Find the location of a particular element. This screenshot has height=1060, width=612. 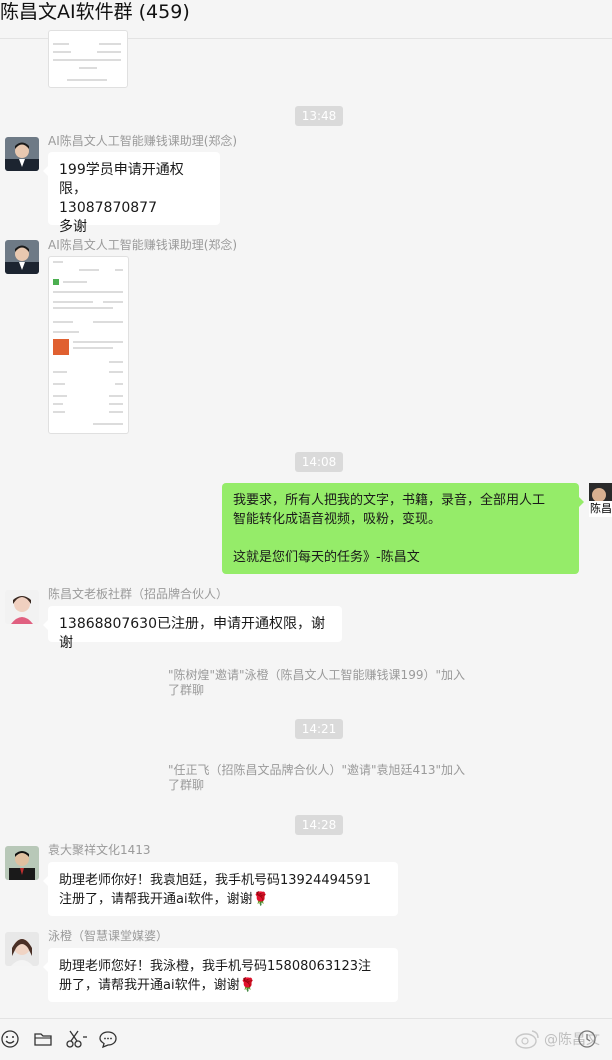

timestamp: 14:21 is located at coordinates (319, 729).